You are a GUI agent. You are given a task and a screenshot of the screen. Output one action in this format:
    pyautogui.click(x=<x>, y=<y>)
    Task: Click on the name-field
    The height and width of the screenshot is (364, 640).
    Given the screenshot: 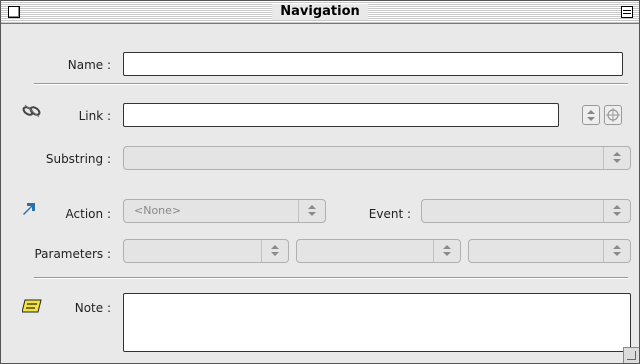 What is the action you would take?
    pyautogui.click(x=373, y=64)
    